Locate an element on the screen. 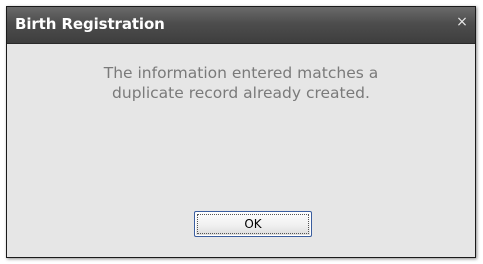 Image resolution: width=483 pixels, height=264 pixels. dialog-title: Birth Registration is located at coordinates (90, 24).